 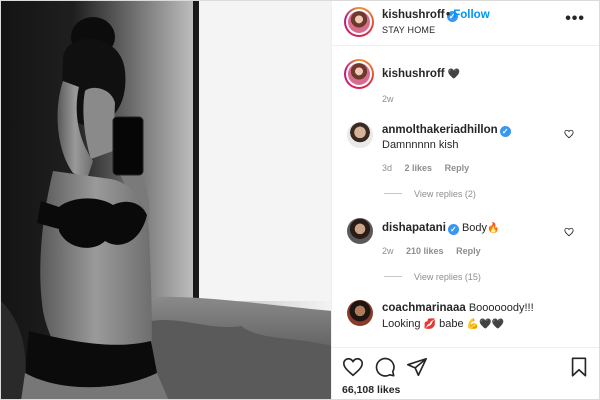 I want to click on caption-meta: 2w, so click(x=393, y=99).